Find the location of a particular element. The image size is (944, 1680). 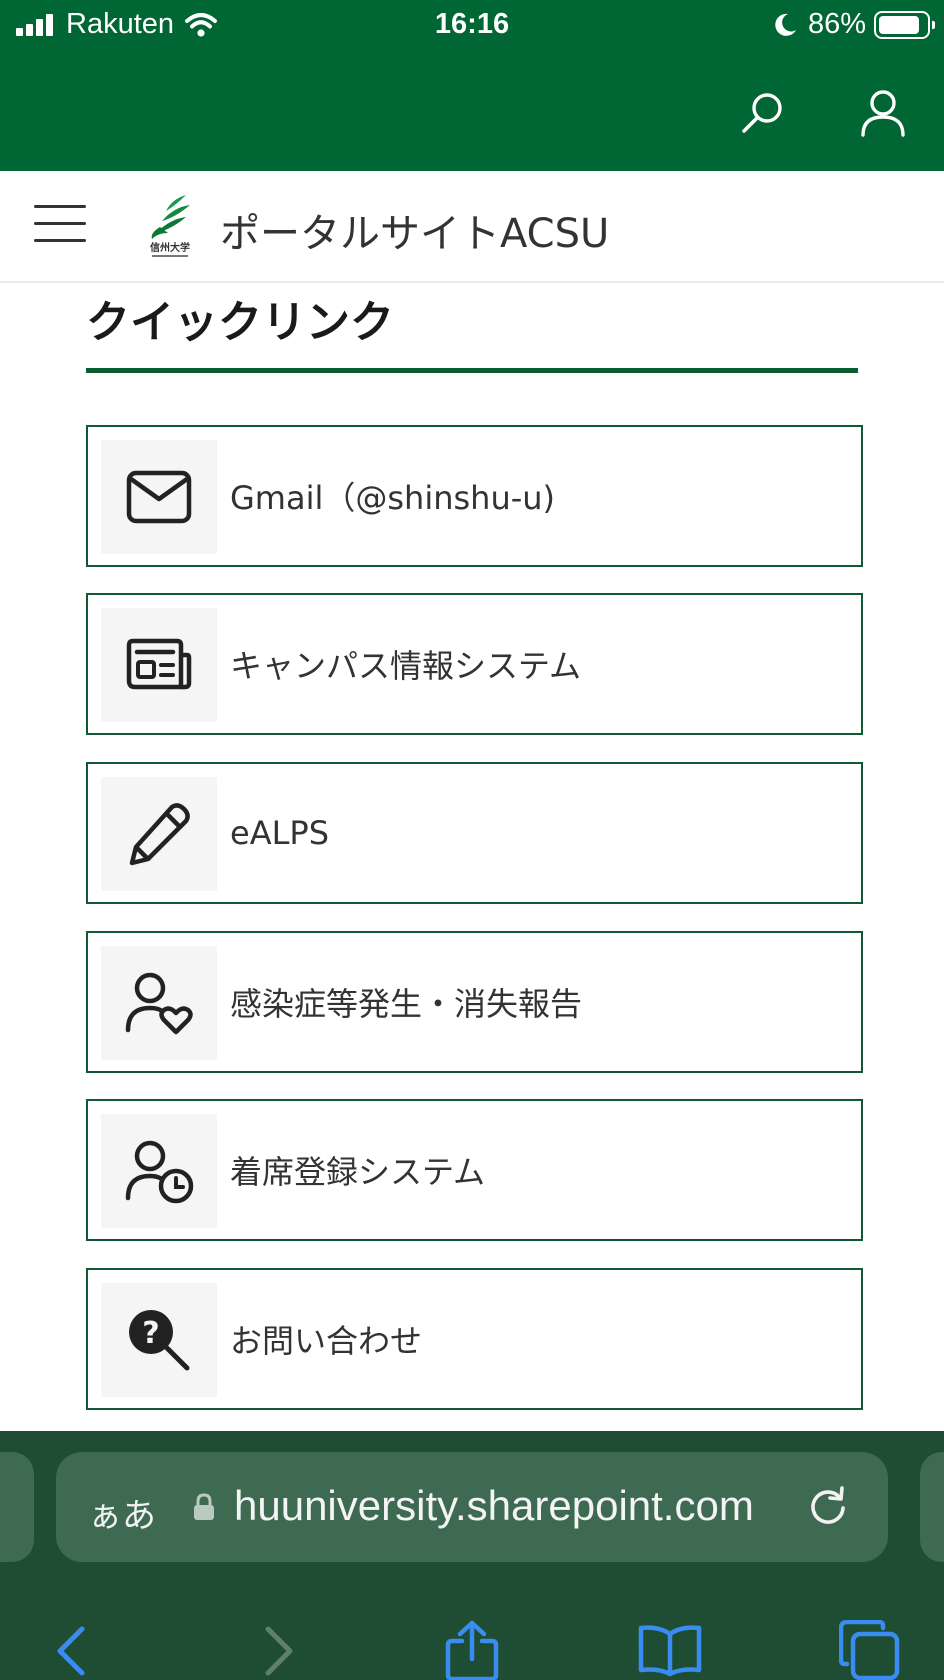

hamburger-icon is located at coordinates (60, 225).